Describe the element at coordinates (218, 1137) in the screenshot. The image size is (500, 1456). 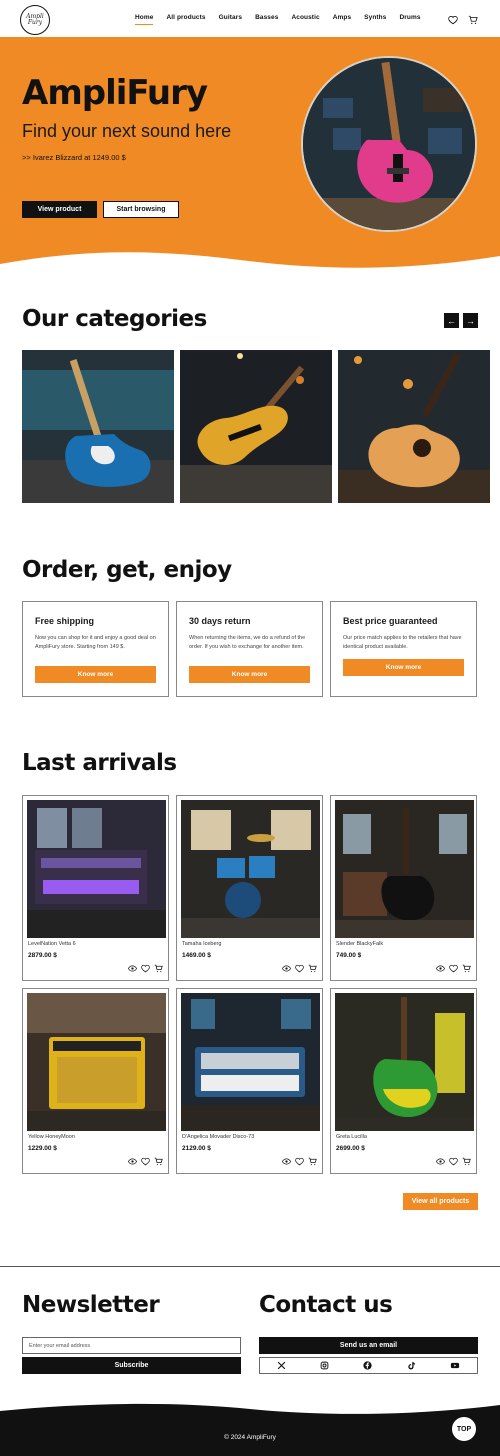
I see `product-name: D'Angelica Movader Disco-73` at that location.